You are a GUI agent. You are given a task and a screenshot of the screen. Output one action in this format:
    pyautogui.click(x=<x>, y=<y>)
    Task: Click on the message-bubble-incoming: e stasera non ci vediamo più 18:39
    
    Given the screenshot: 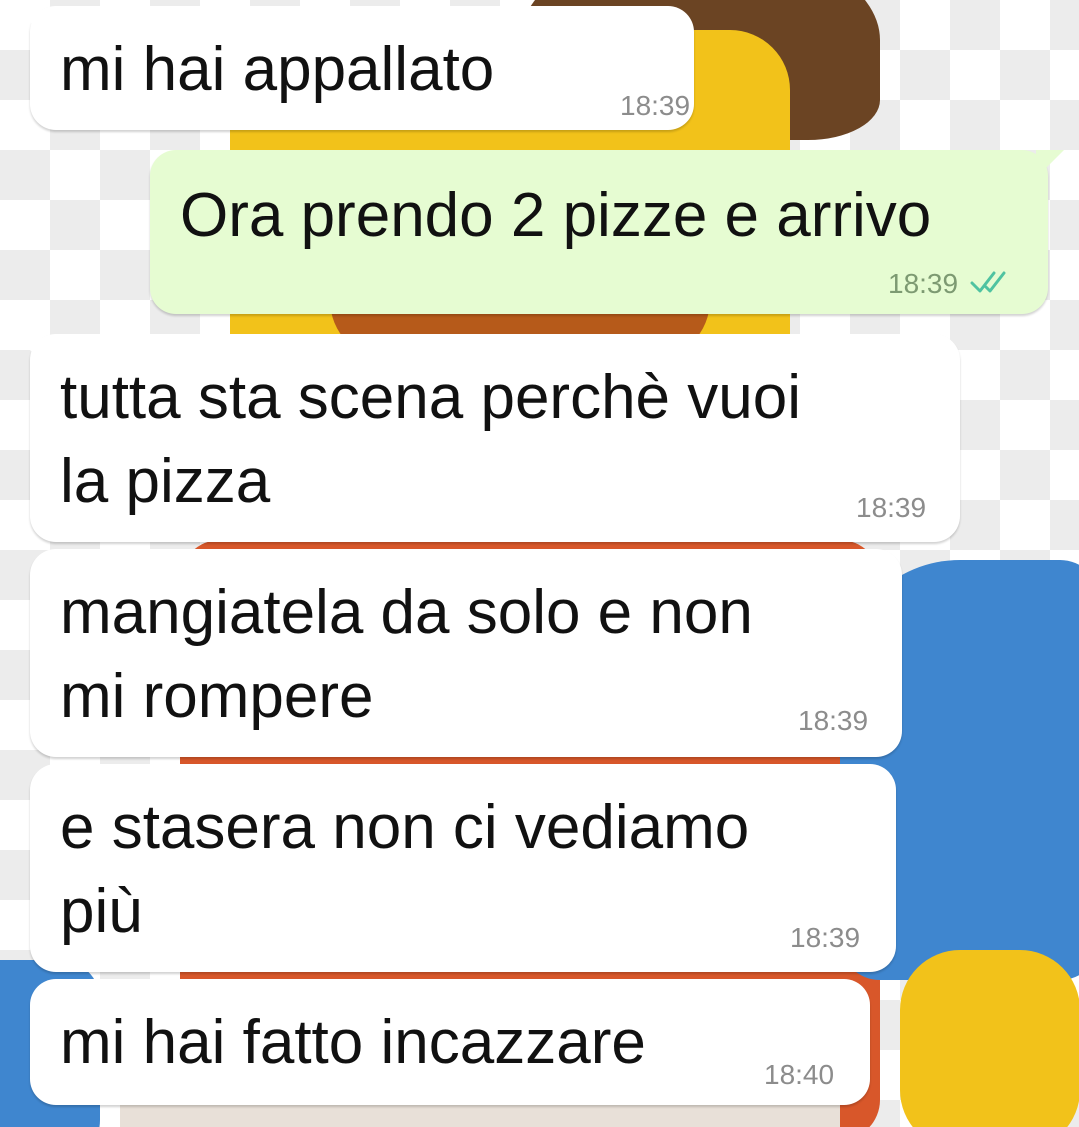 What is the action you would take?
    pyautogui.click(x=463, y=868)
    